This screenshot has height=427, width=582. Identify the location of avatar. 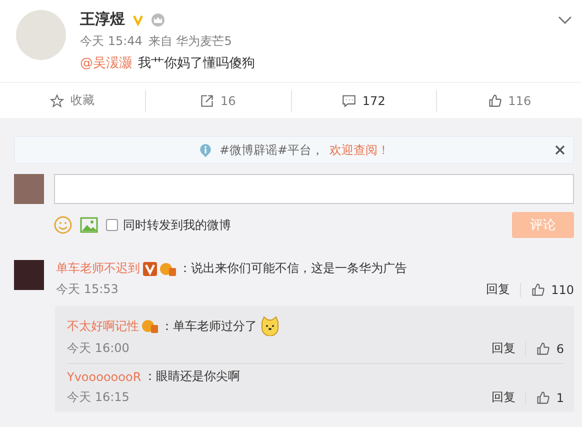
(41, 35).